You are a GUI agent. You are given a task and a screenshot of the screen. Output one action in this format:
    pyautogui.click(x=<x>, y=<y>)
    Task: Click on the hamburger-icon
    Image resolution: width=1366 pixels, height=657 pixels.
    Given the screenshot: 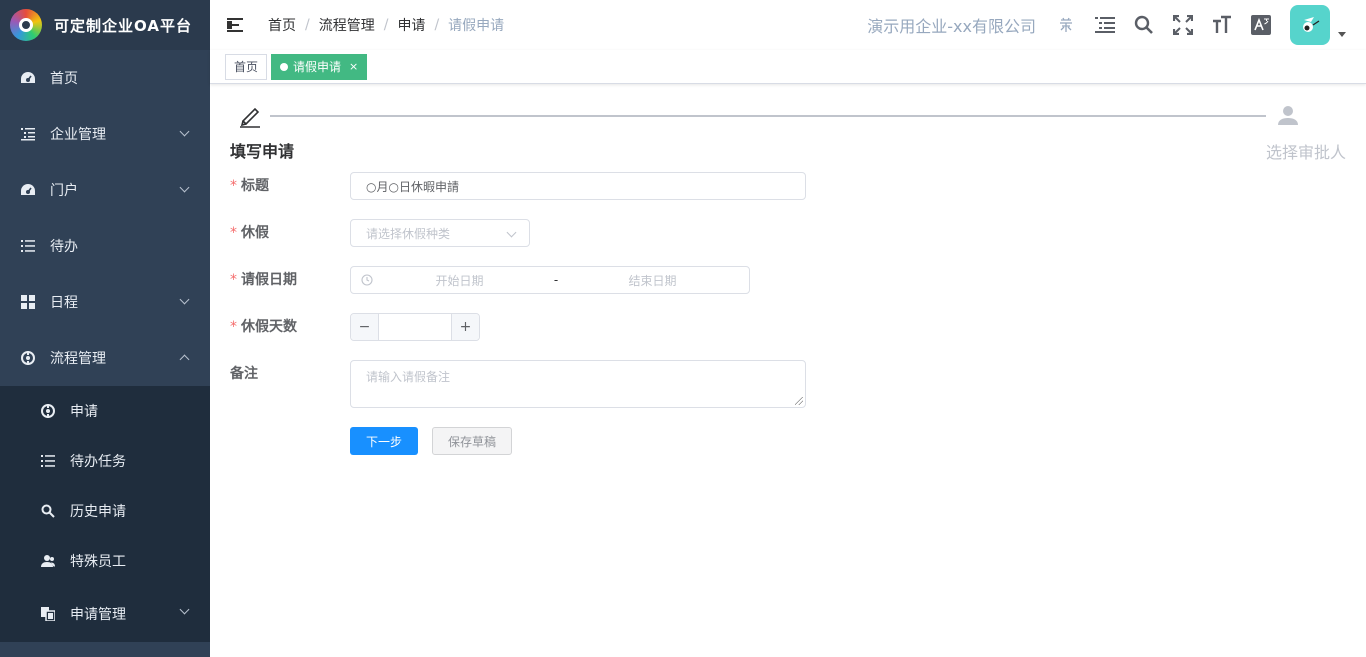 What is the action you would take?
    pyautogui.click(x=236, y=25)
    